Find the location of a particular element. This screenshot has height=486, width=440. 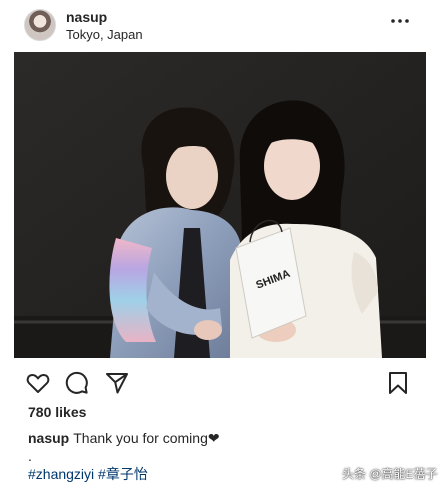

source-watermark: 头条 @高能E蓓子 is located at coordinates (390, 474).